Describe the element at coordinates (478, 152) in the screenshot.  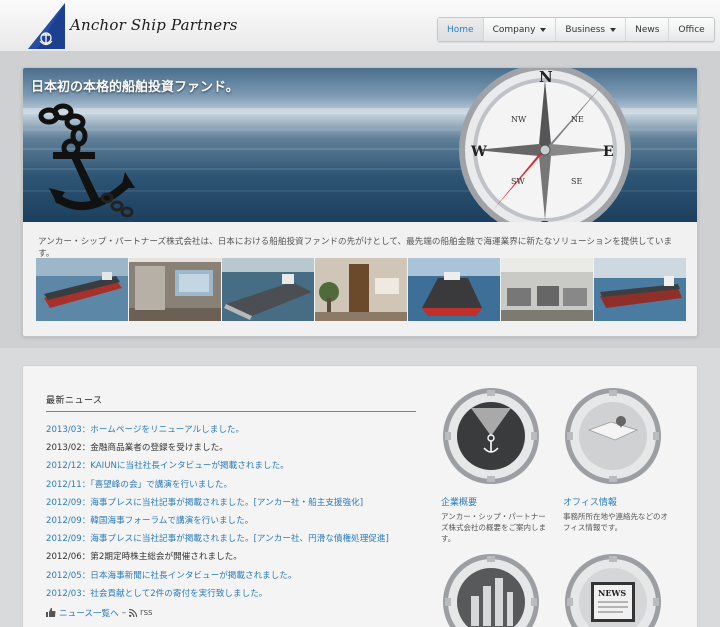
I see `compass-w: W` at that location.